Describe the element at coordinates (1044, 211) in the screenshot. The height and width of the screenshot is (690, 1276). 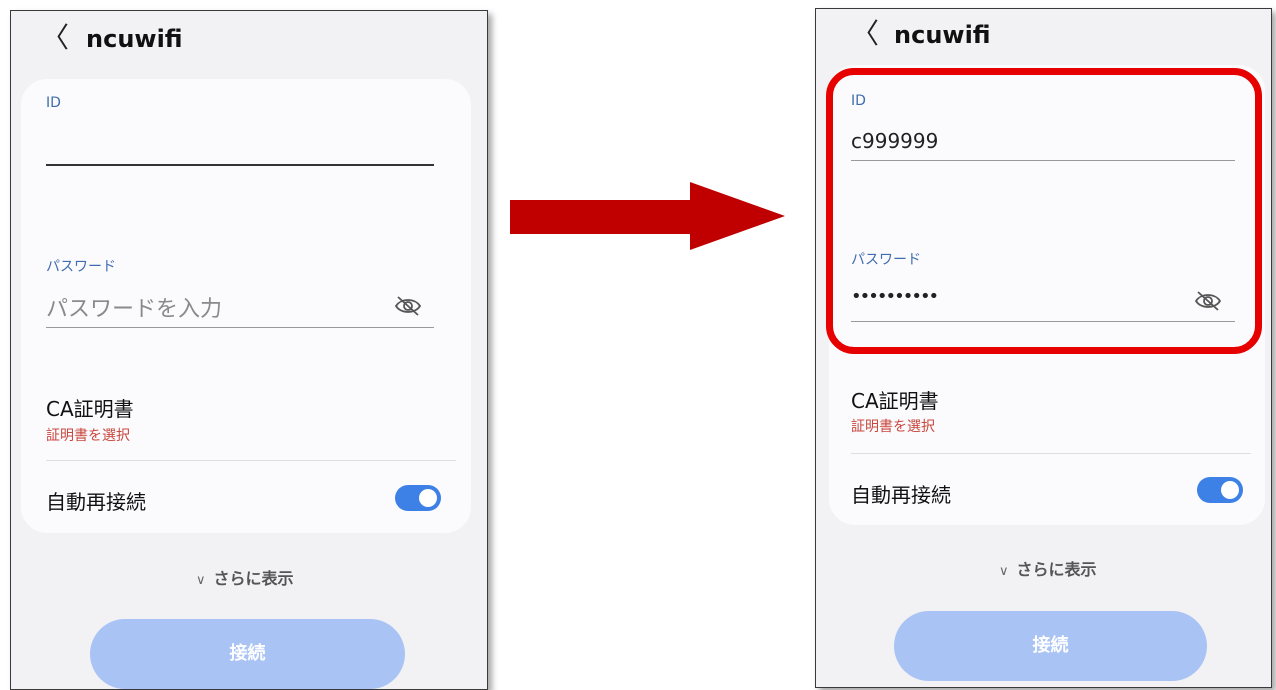
I see `highlight-box` at that location.